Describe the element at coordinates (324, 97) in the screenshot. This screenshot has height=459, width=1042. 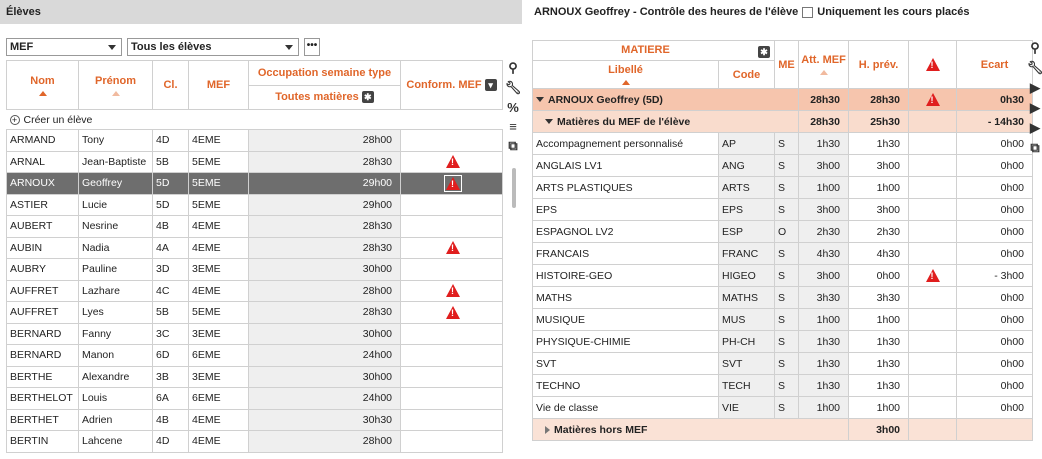
I see `col-header-toutes-matieres: Toutes matières ✱` at that location.